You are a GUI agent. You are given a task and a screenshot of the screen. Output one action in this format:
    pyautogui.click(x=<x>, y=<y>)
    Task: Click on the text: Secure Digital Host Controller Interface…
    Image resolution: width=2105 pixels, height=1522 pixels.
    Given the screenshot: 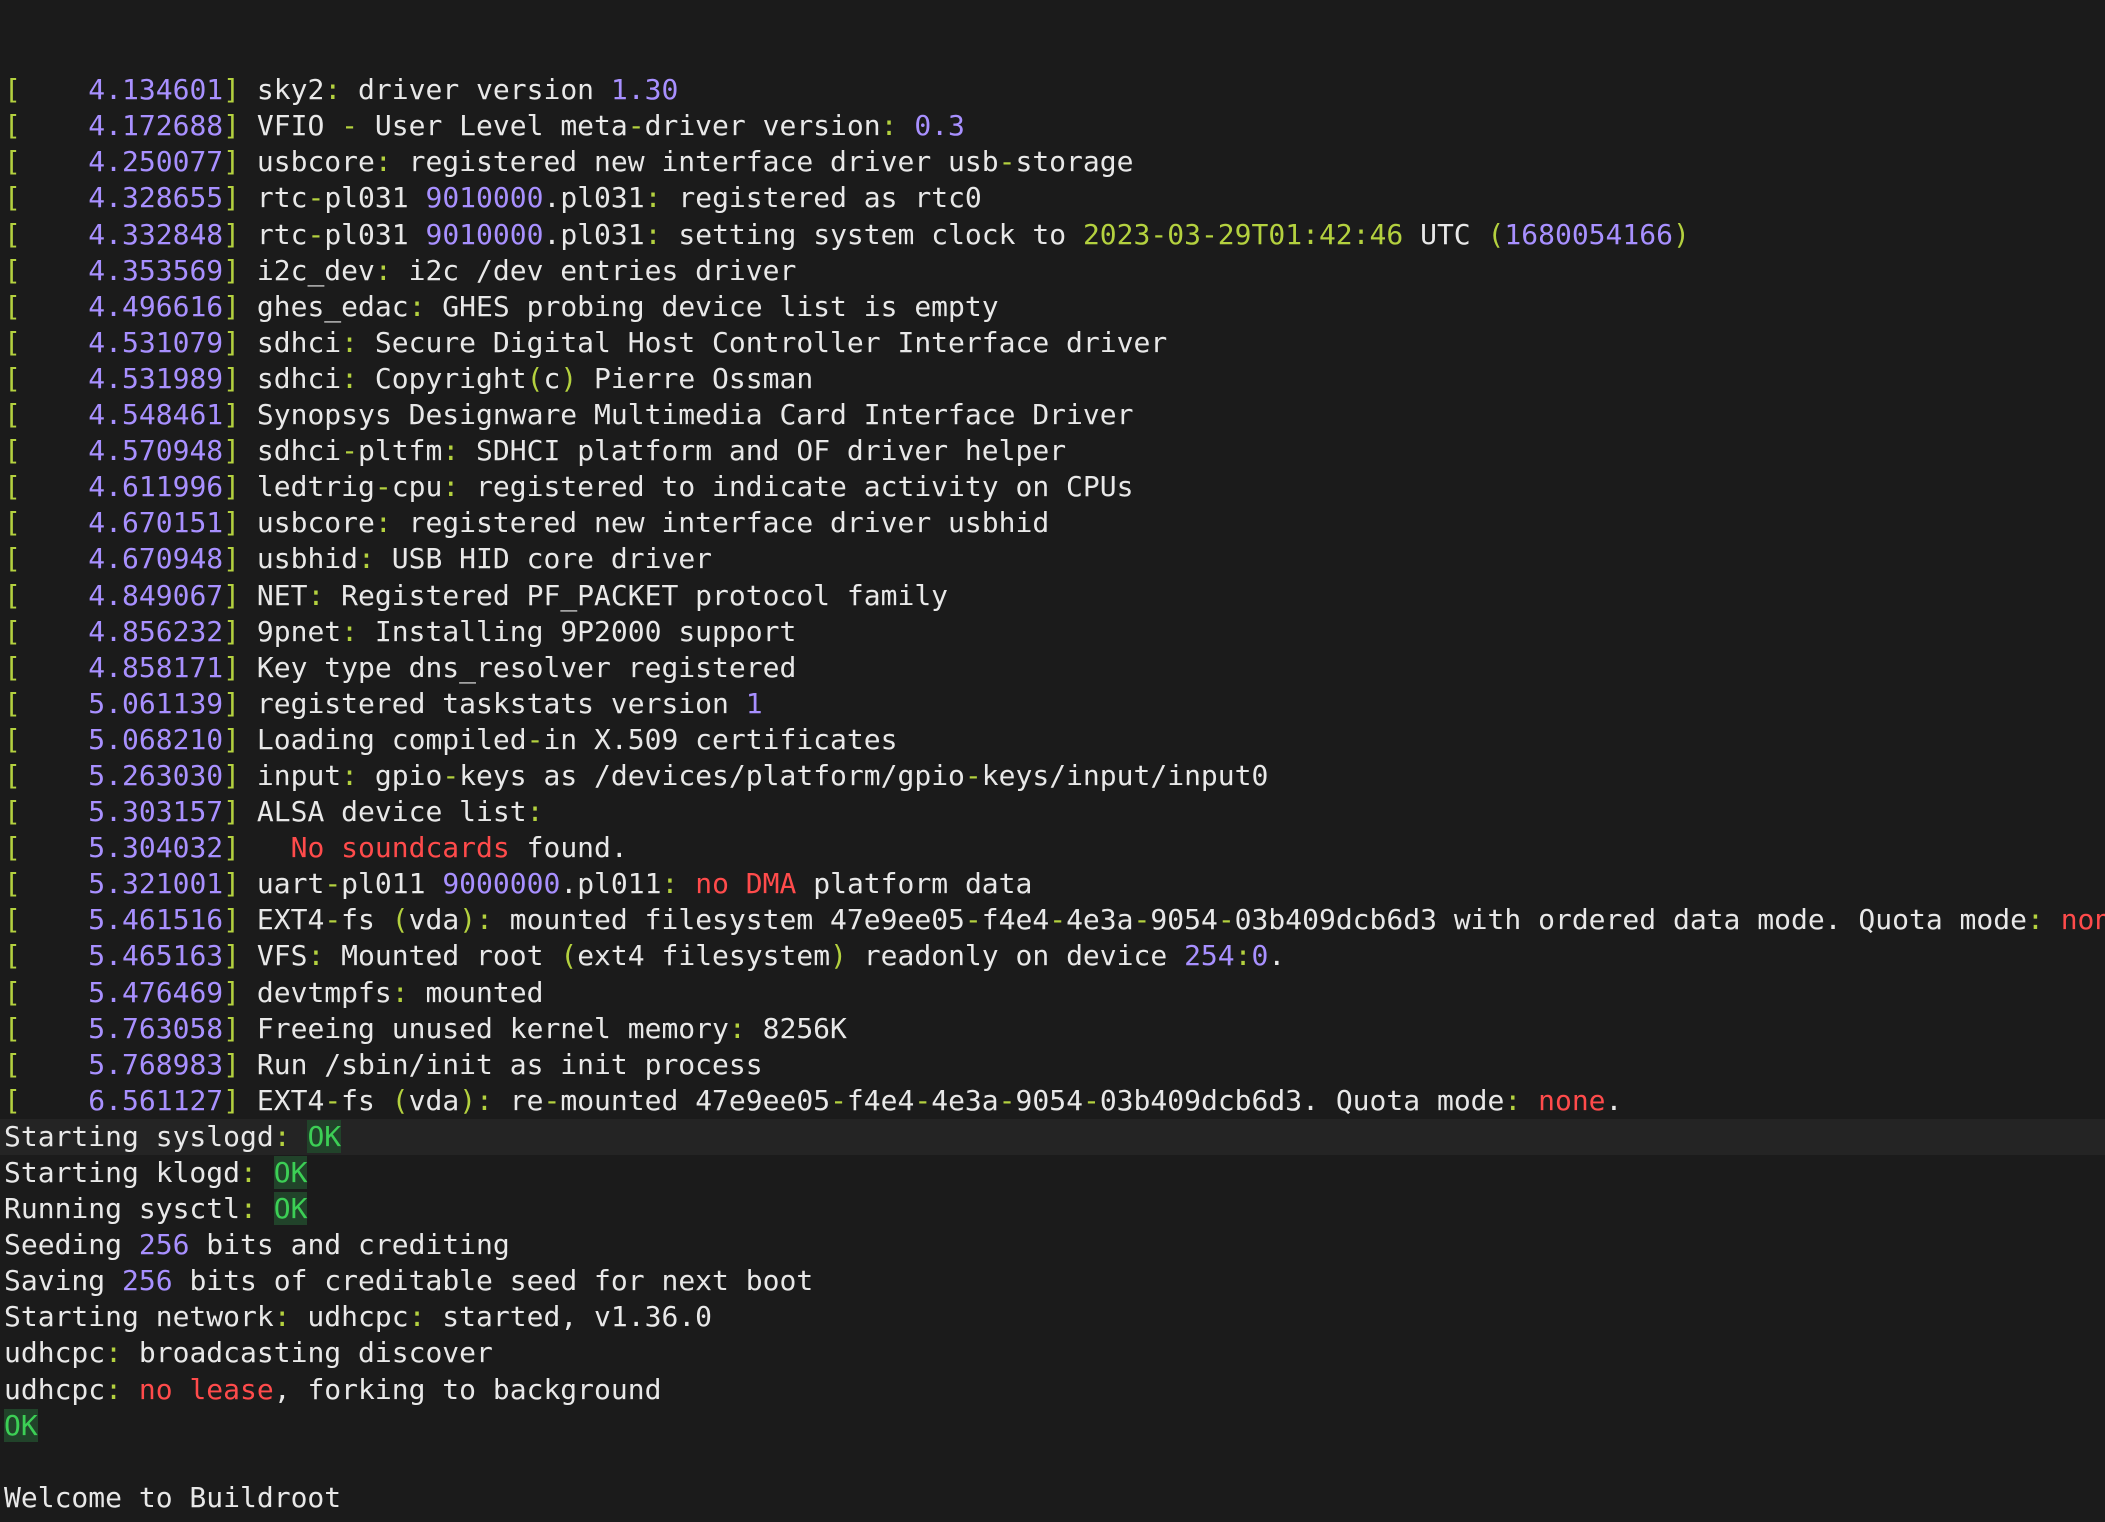 What is the action you would take?
    pyautogui.click(x=763, y=342)
    